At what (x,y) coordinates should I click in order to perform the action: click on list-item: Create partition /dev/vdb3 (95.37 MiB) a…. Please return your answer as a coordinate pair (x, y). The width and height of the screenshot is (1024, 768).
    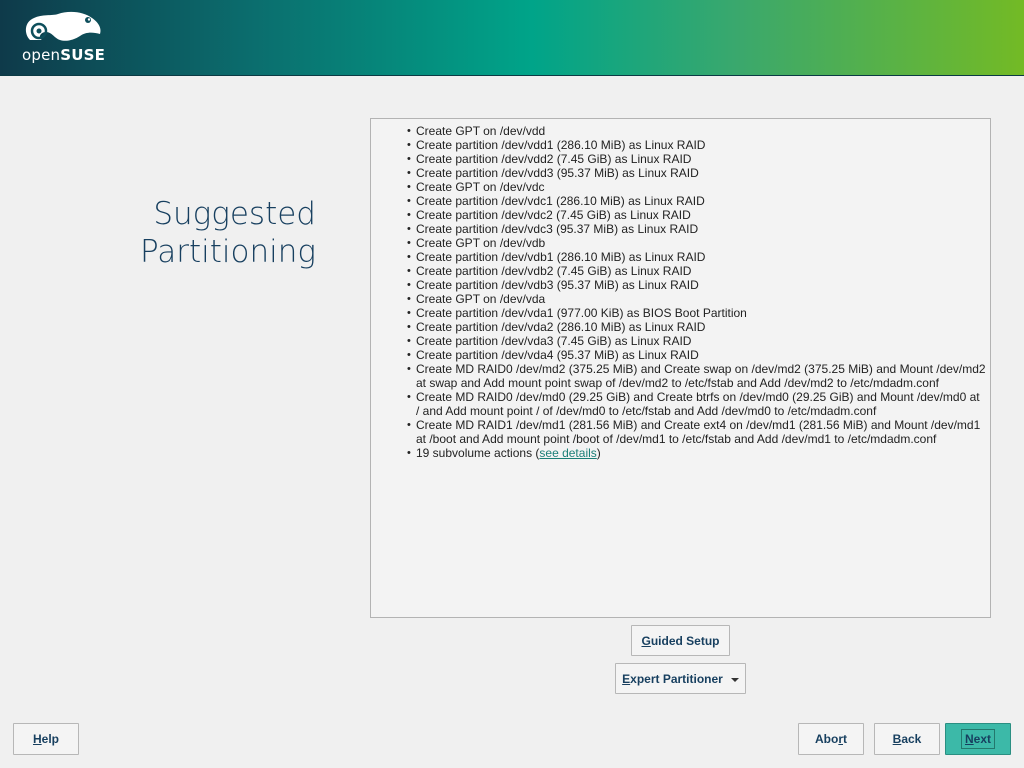
    Looking at the image, I should click on (698, 285).